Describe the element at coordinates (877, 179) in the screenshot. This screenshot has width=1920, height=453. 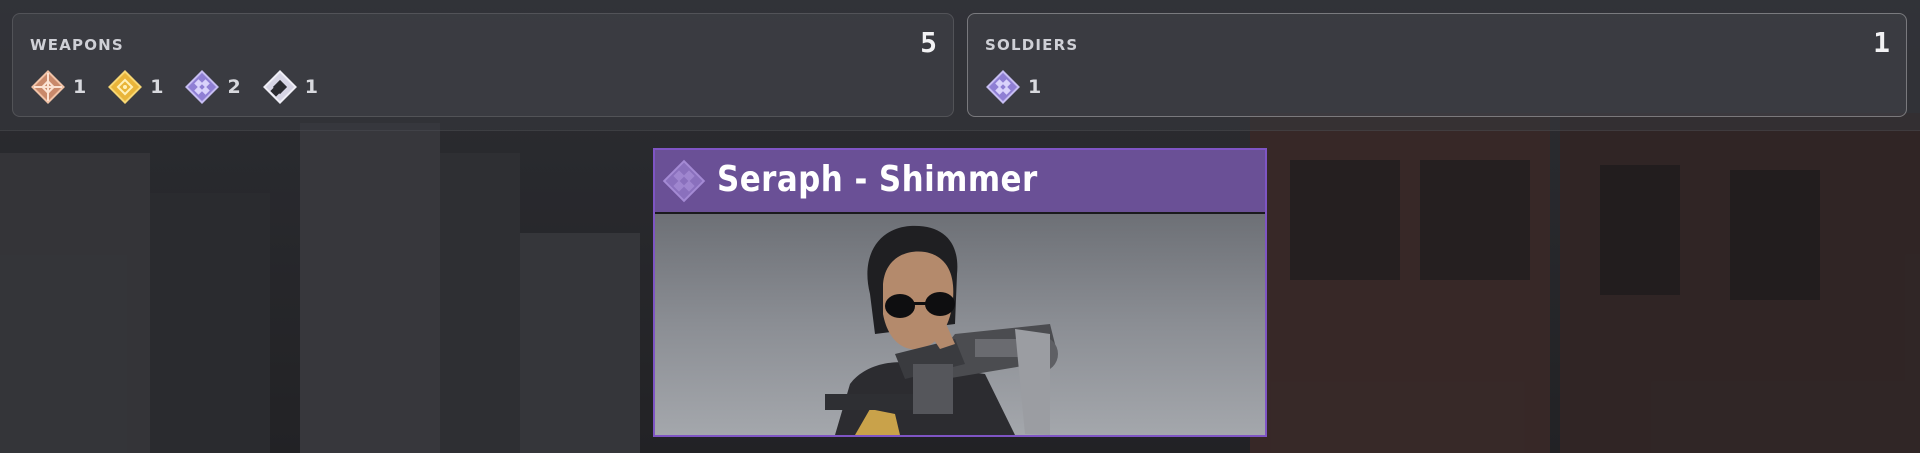
I see `card-title: Seraph - Shimmer` at that location.